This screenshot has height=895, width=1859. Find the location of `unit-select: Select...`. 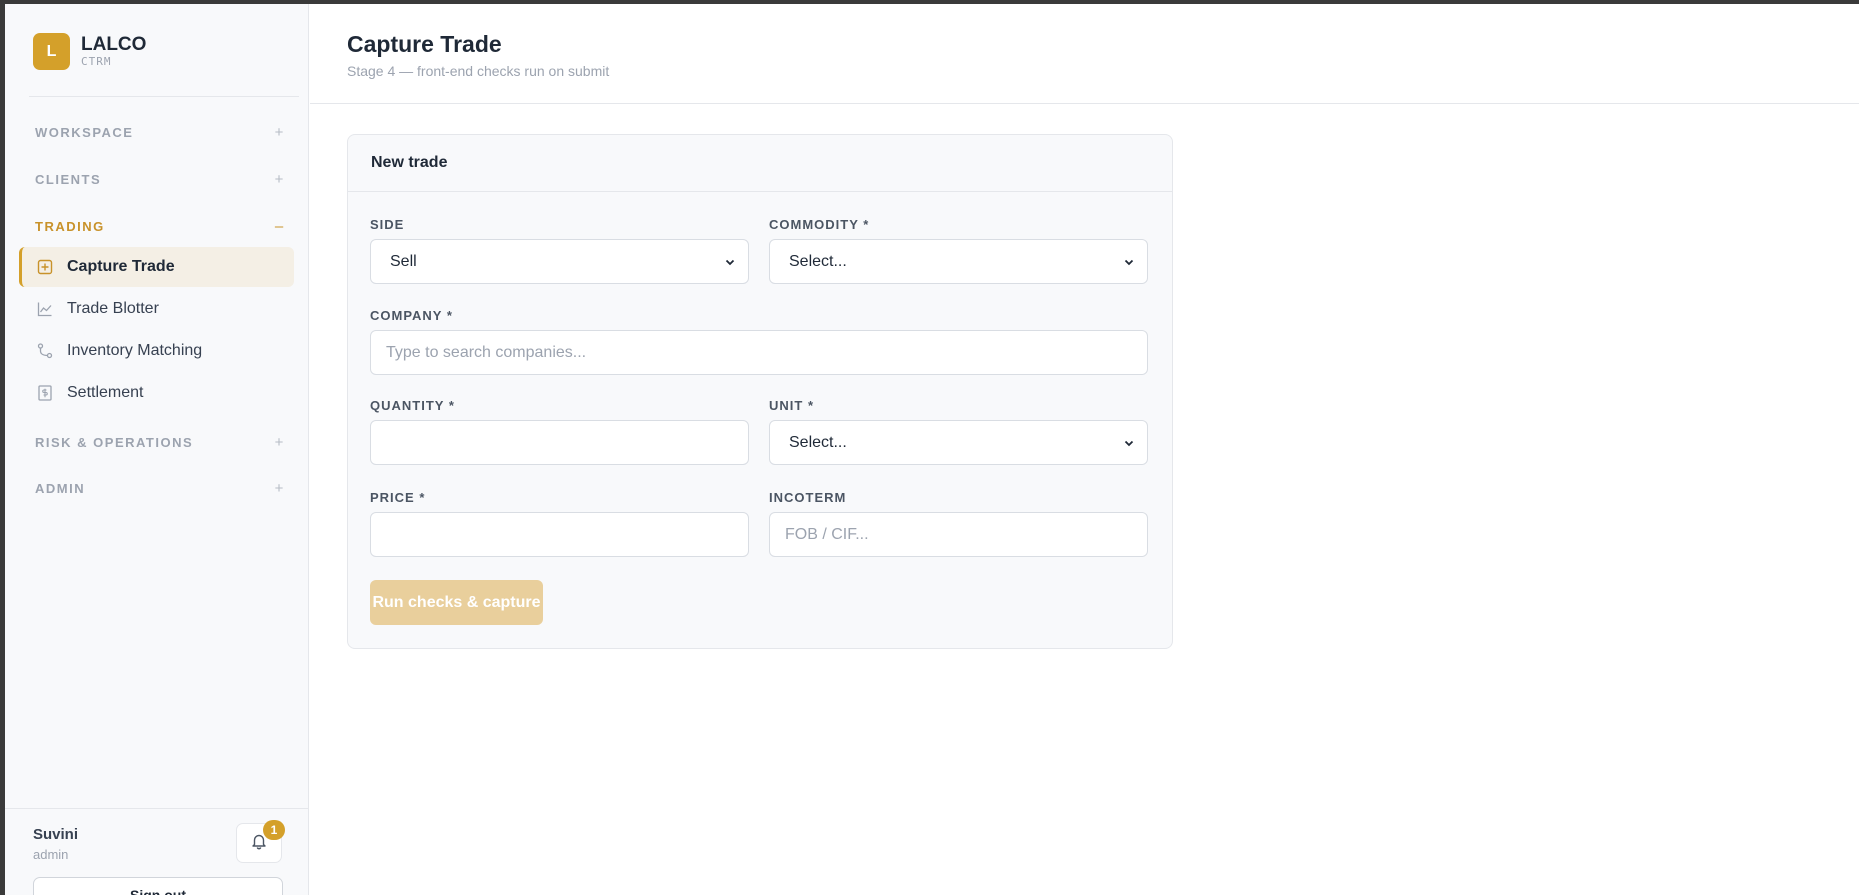

unit-select: Select... is located at coordinates (958, 442).